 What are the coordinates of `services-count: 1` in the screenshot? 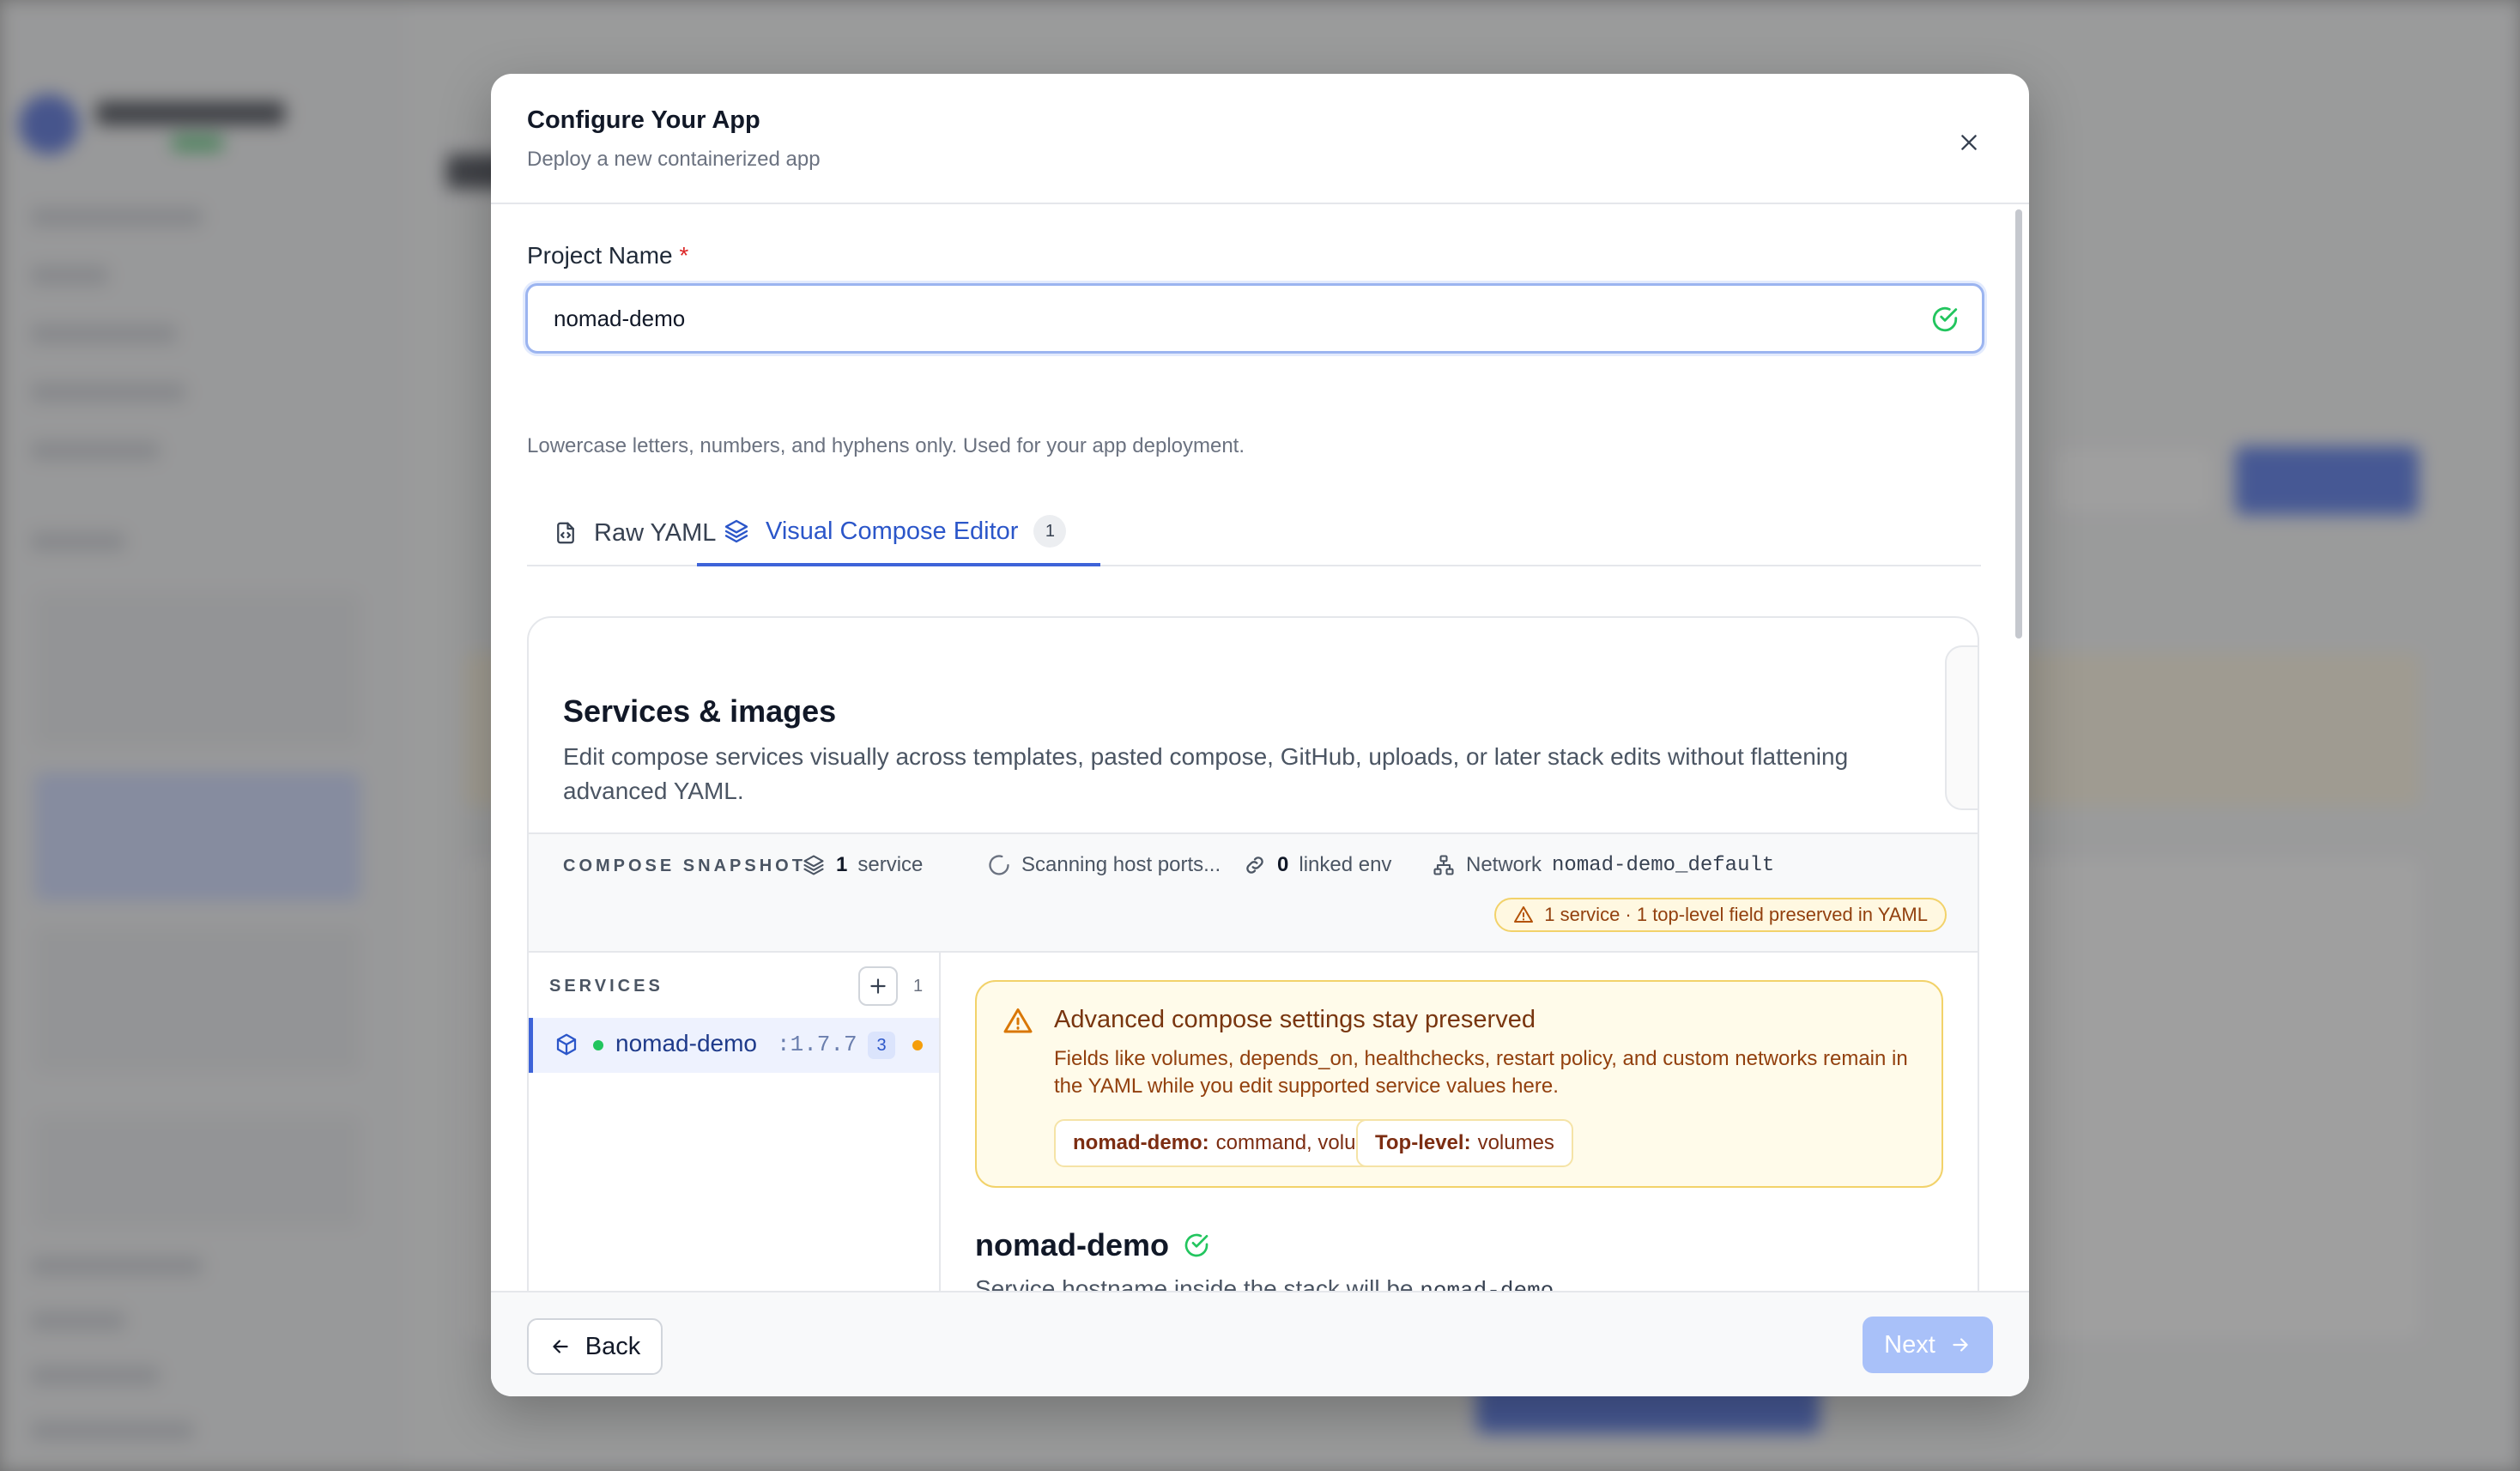 It's located at (918, 986).